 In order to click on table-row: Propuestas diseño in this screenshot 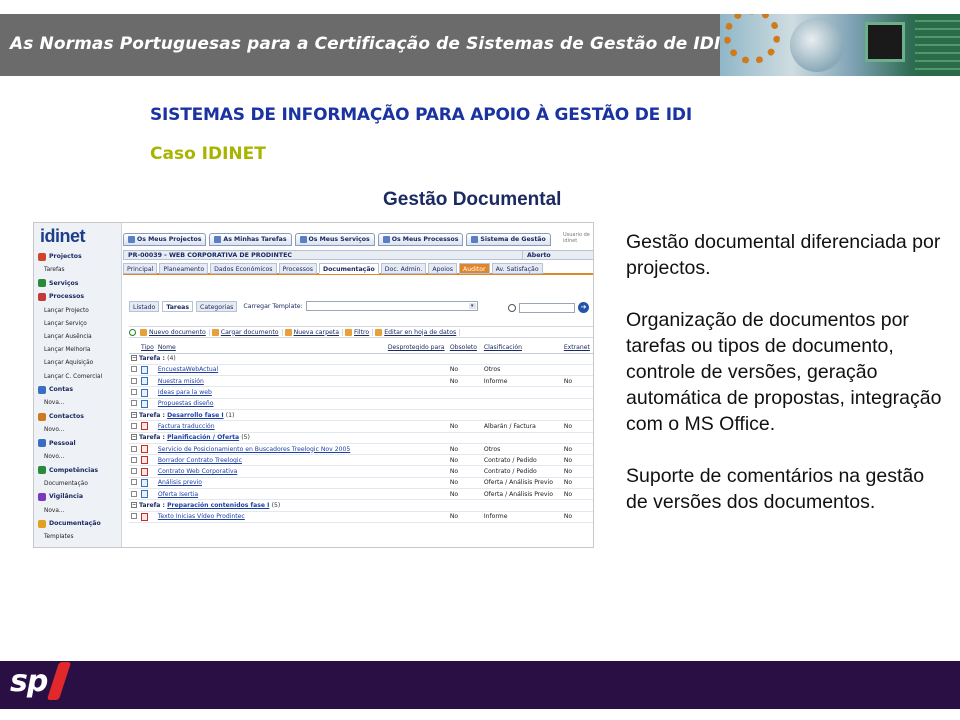, I will do `click(361, 404)`.